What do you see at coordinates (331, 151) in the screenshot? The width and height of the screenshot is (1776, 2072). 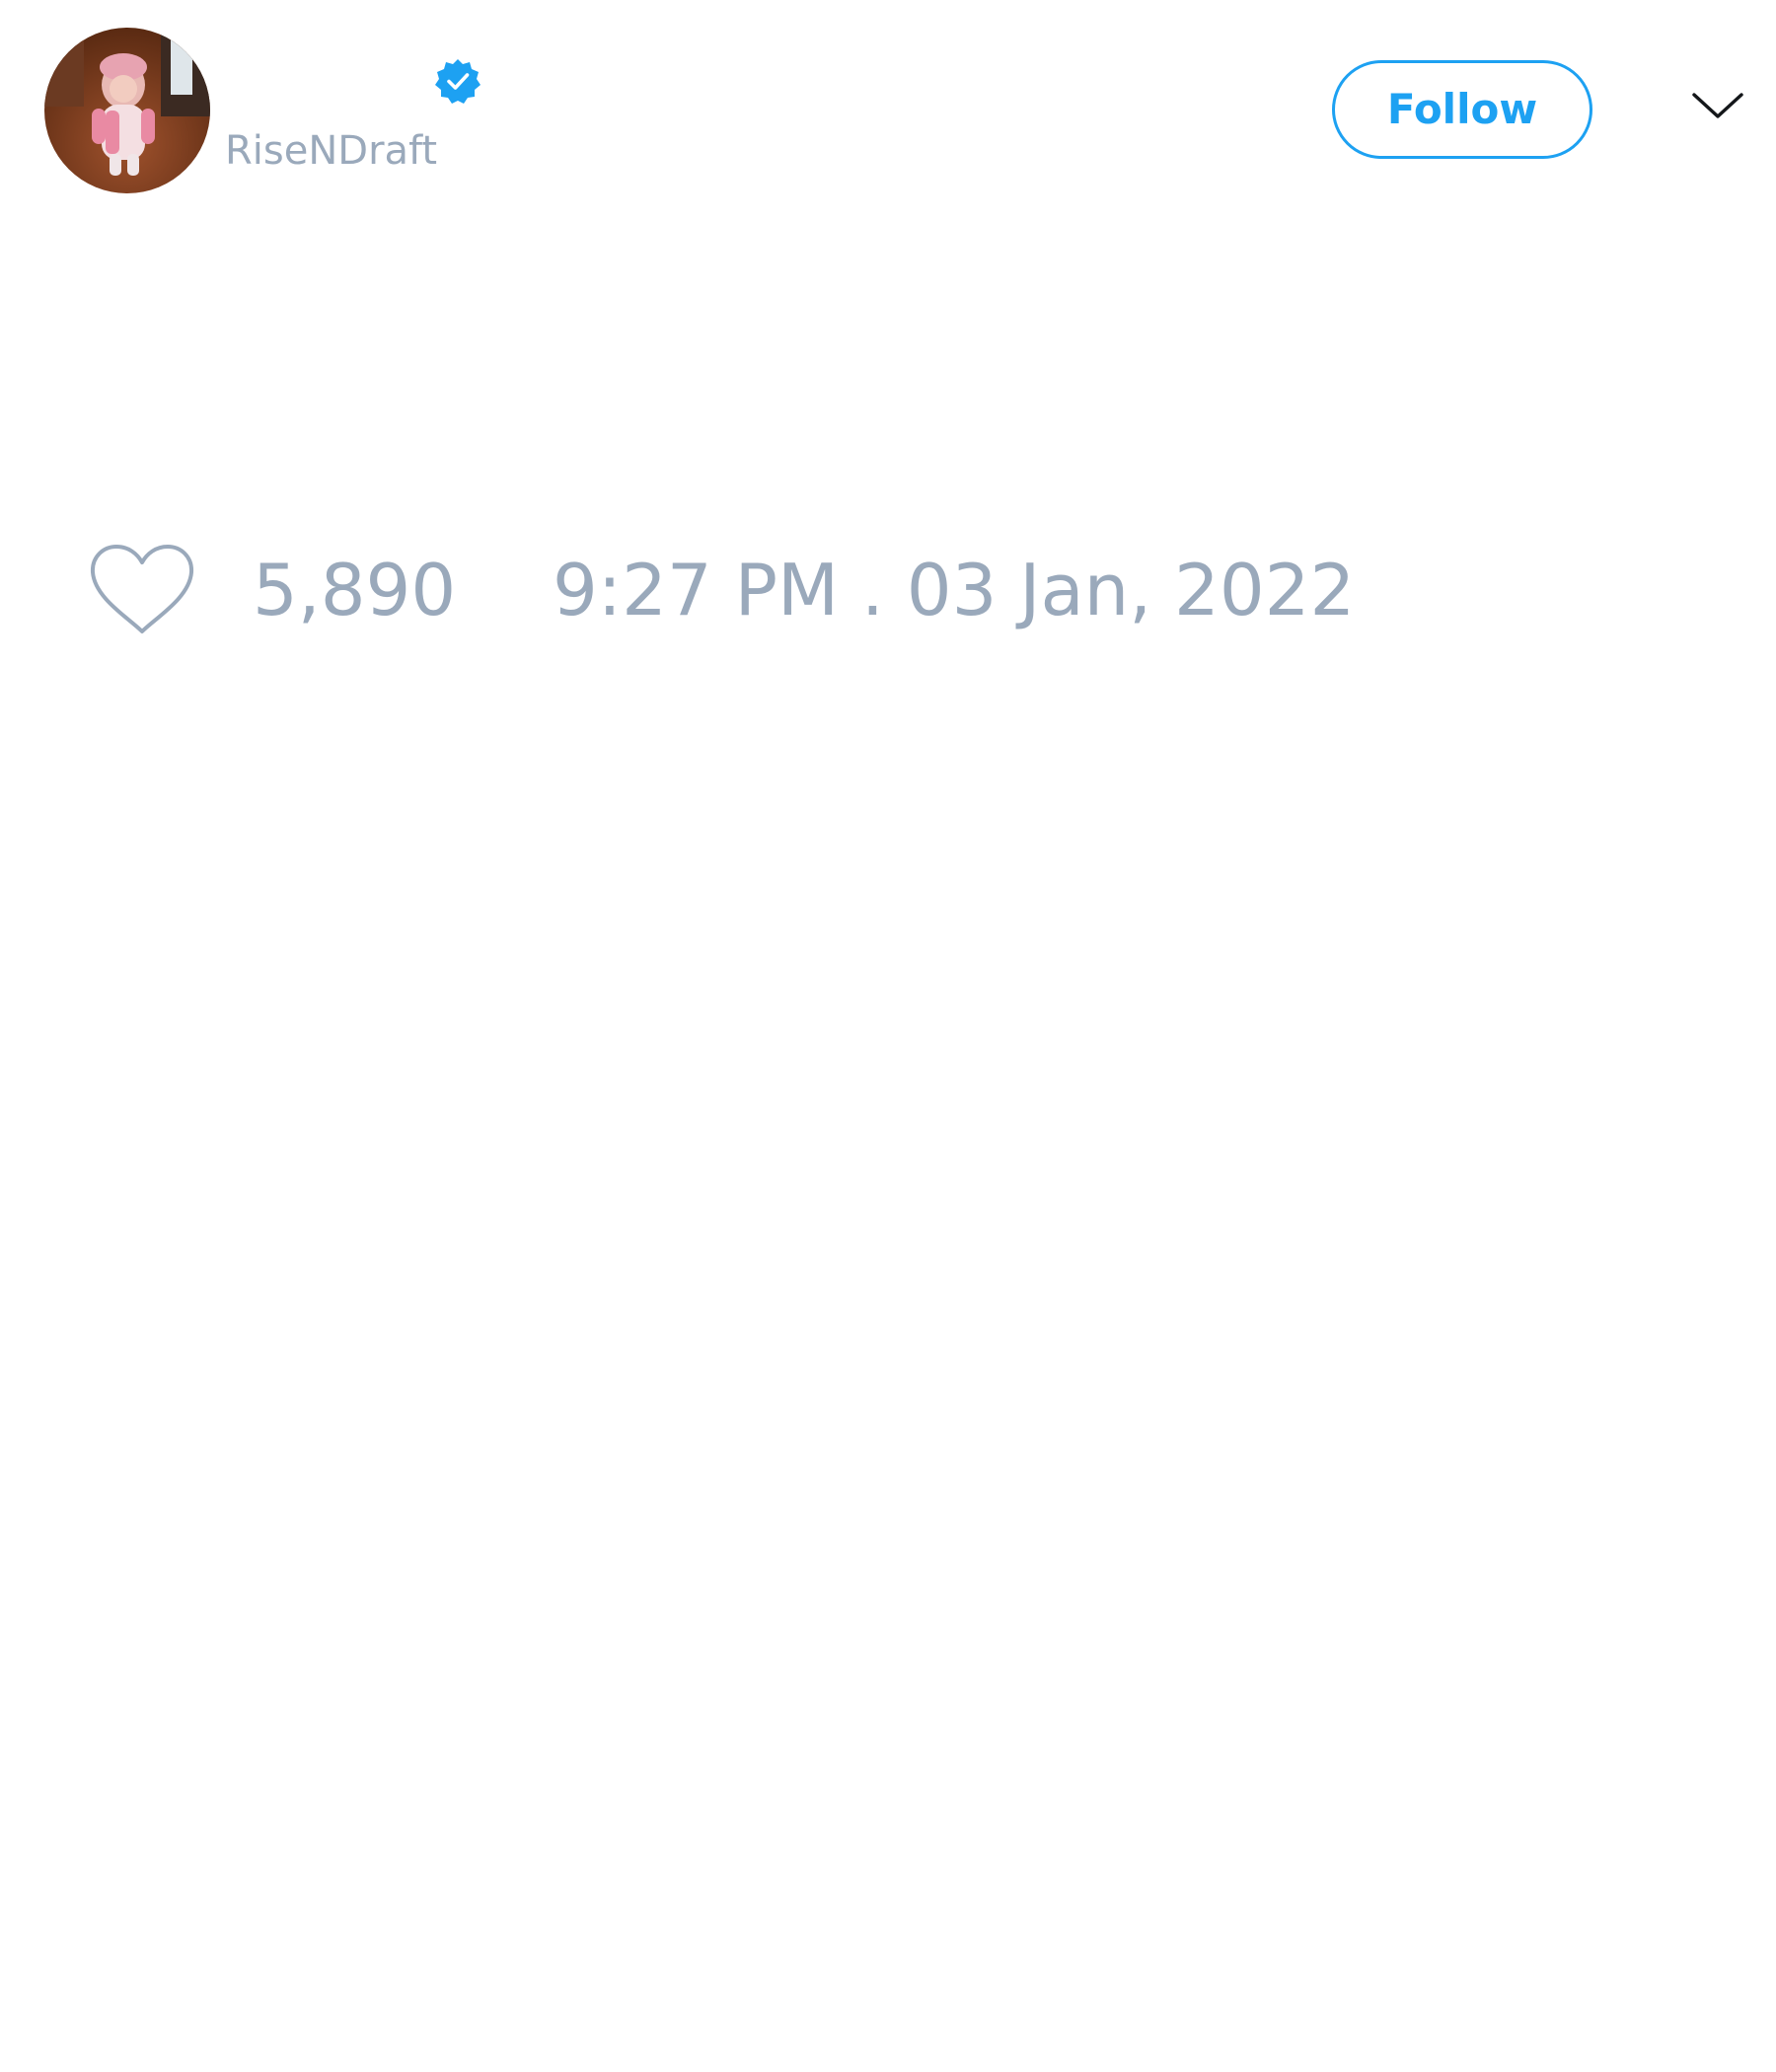 I see `author-handle: RiseNDraft` at bounding box center [331, 151].